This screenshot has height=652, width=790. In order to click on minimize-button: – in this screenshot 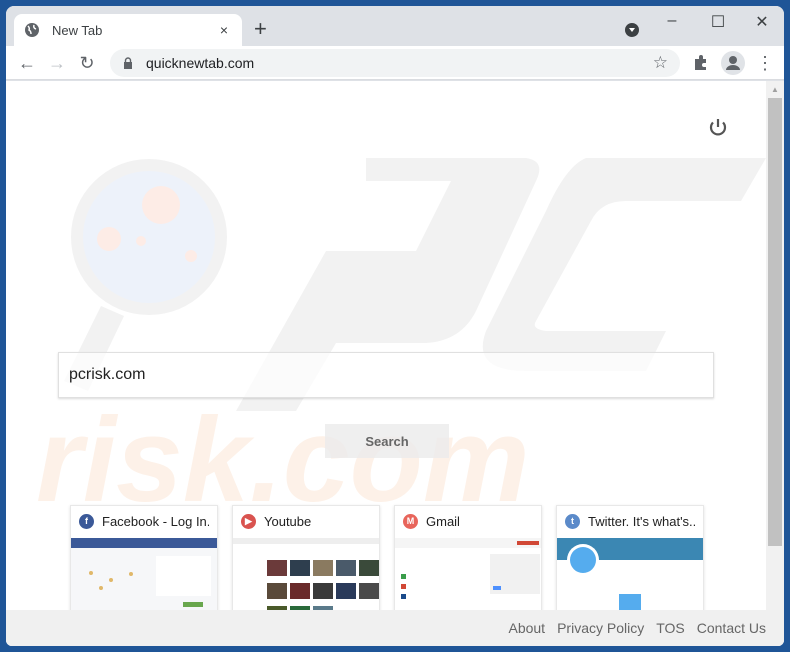, I will do `click(672, 21)`.